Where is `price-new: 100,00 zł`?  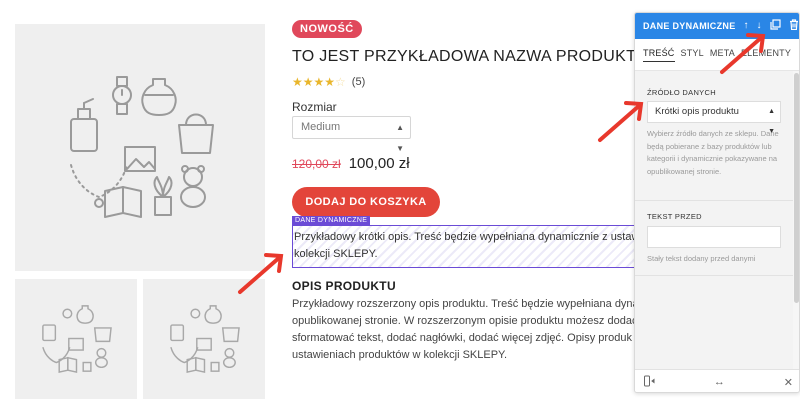 price-new: 100,00 zł is located at coordinates (379, 163).